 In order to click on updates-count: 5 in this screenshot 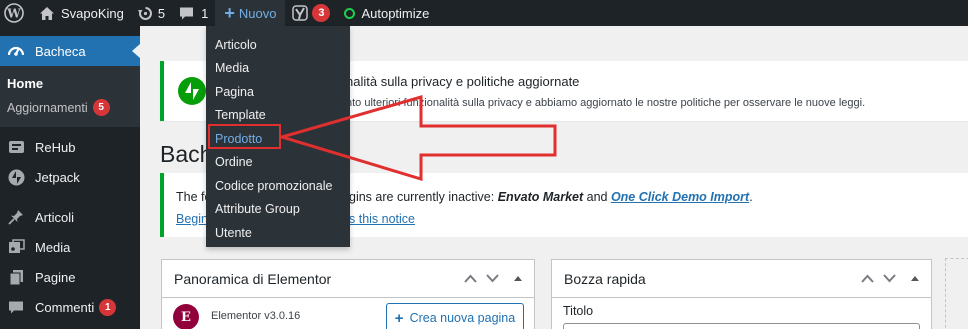, I will do `click(161, 13)`.